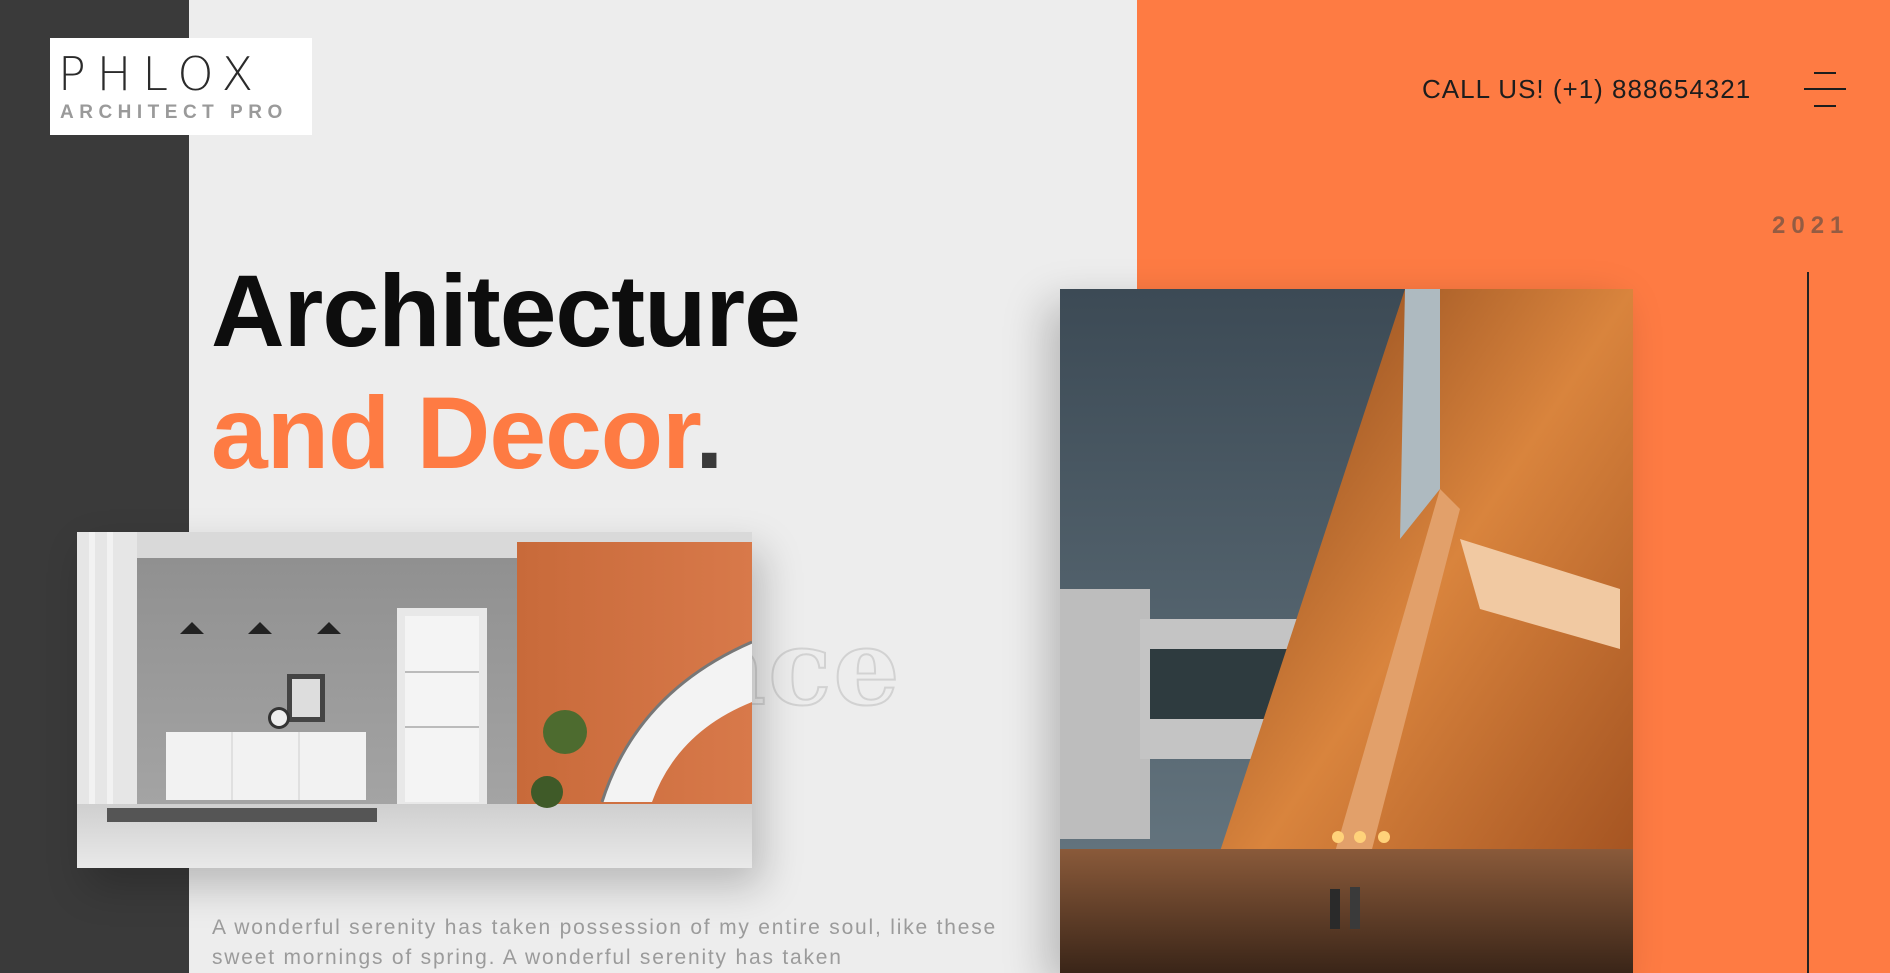 The width and height of the screenshot is (1890, 973). Describe the element at coordinates (161, 74) in the screenshot. I see `logo-title: PHLOX` at that location.